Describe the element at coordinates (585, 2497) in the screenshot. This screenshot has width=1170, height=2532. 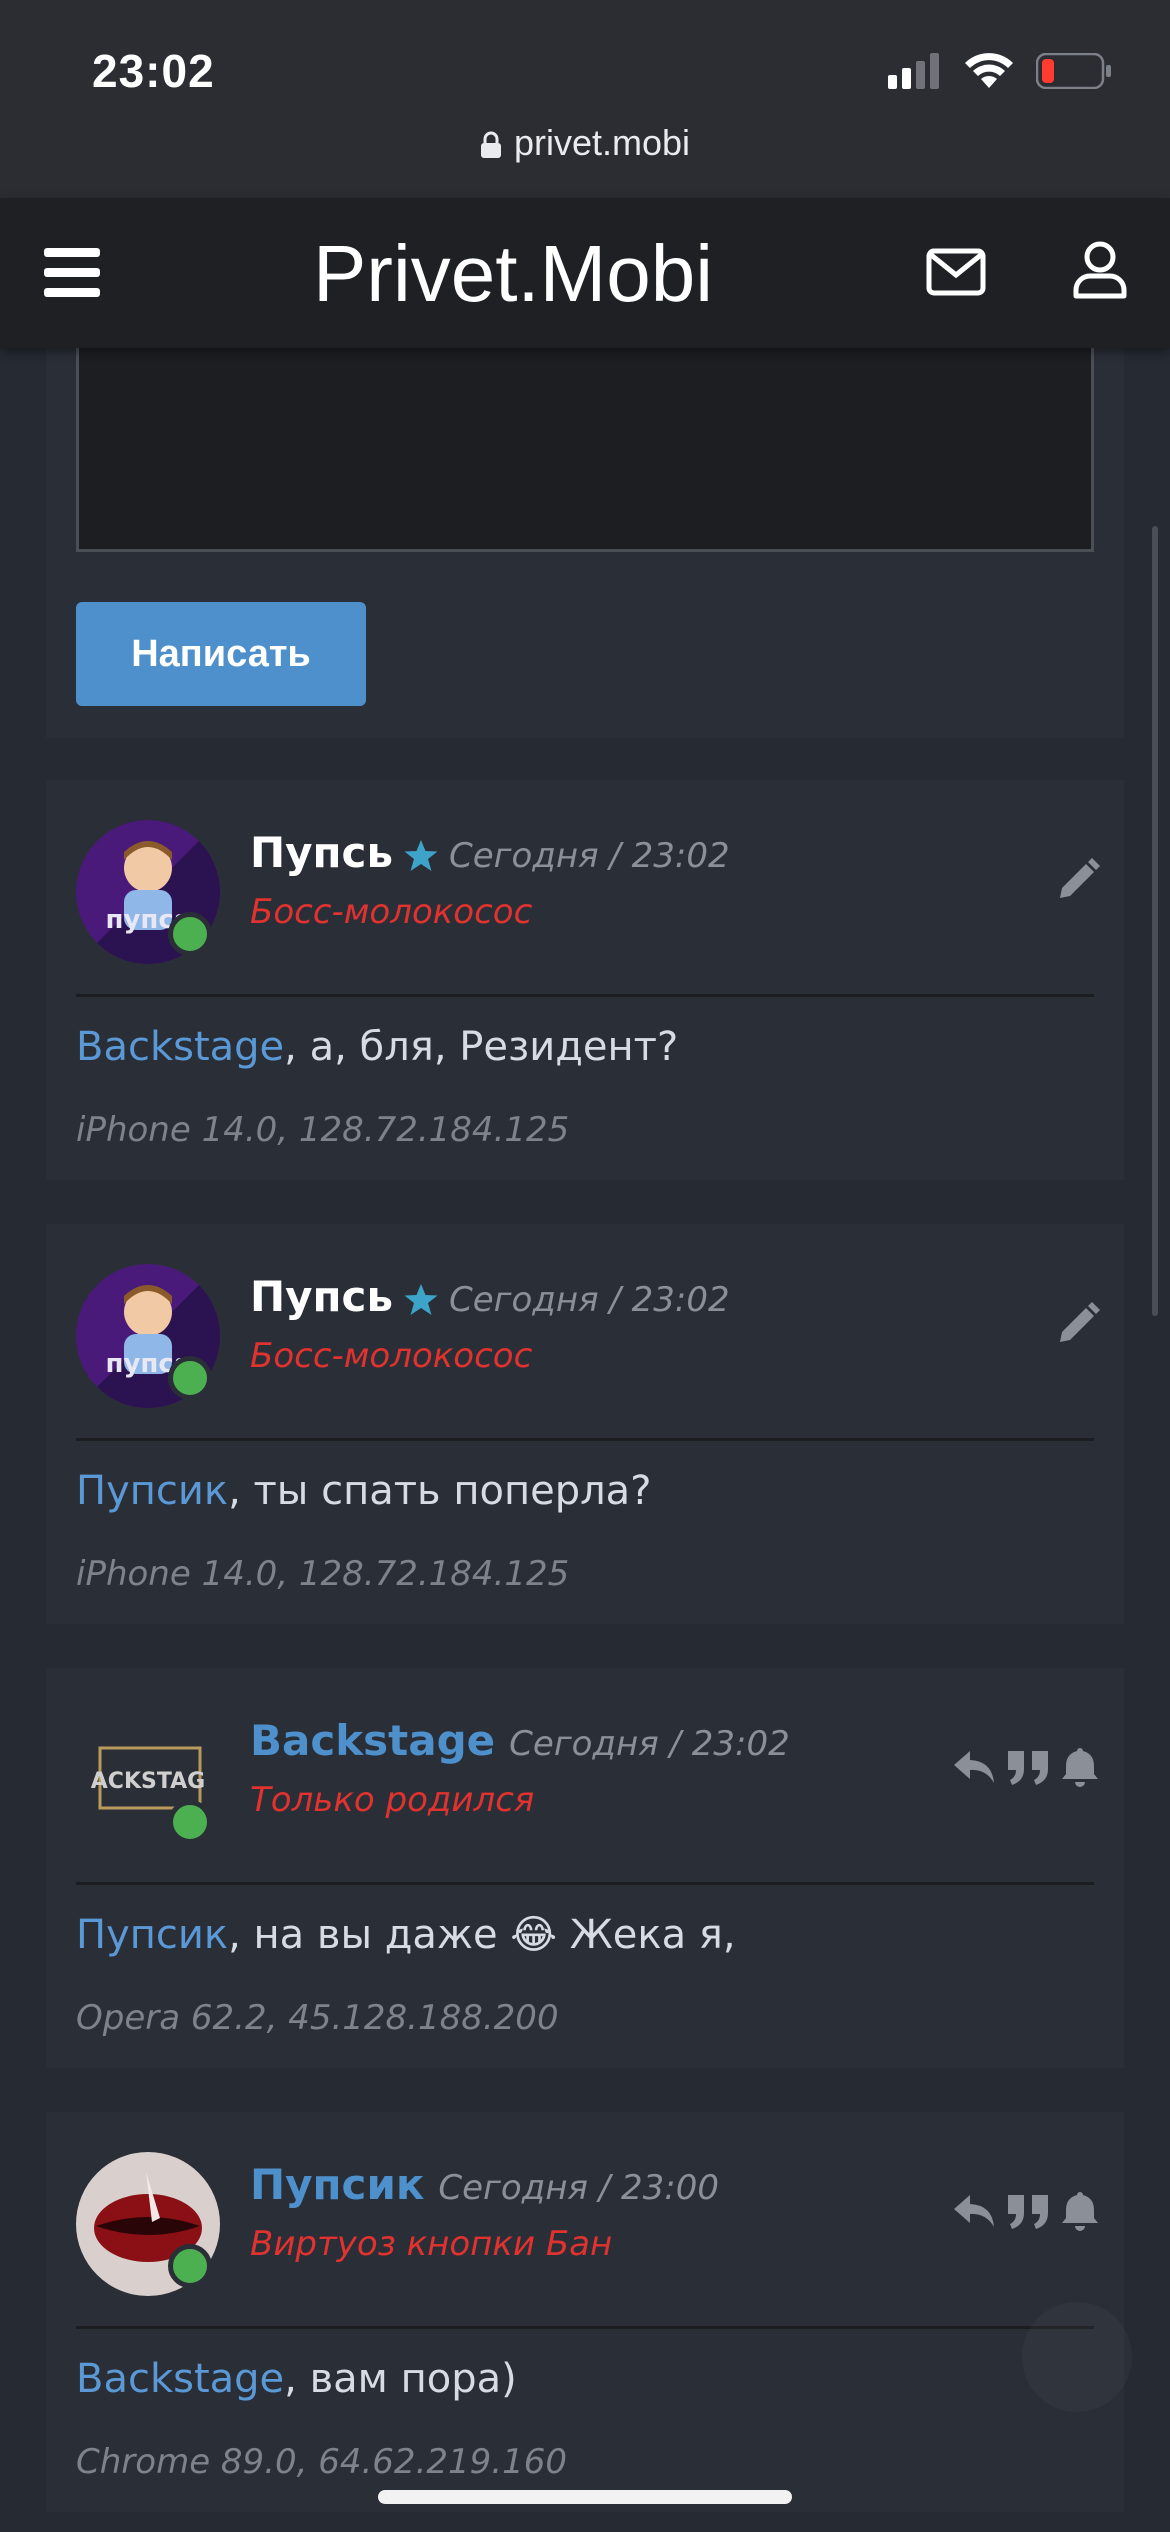
I see `home-indicator` at that location.